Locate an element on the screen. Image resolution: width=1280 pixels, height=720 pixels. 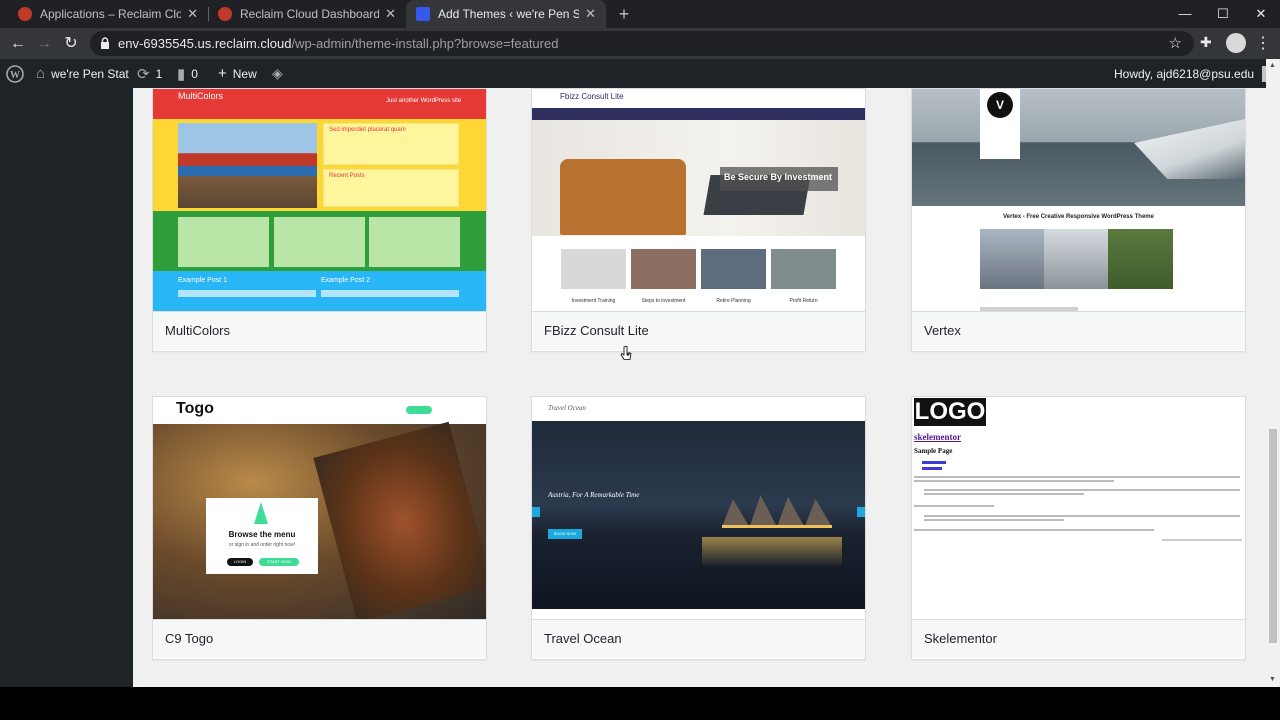
site-name-link: ⌂ we're Pen Stat is located at coordinates (82, 73).